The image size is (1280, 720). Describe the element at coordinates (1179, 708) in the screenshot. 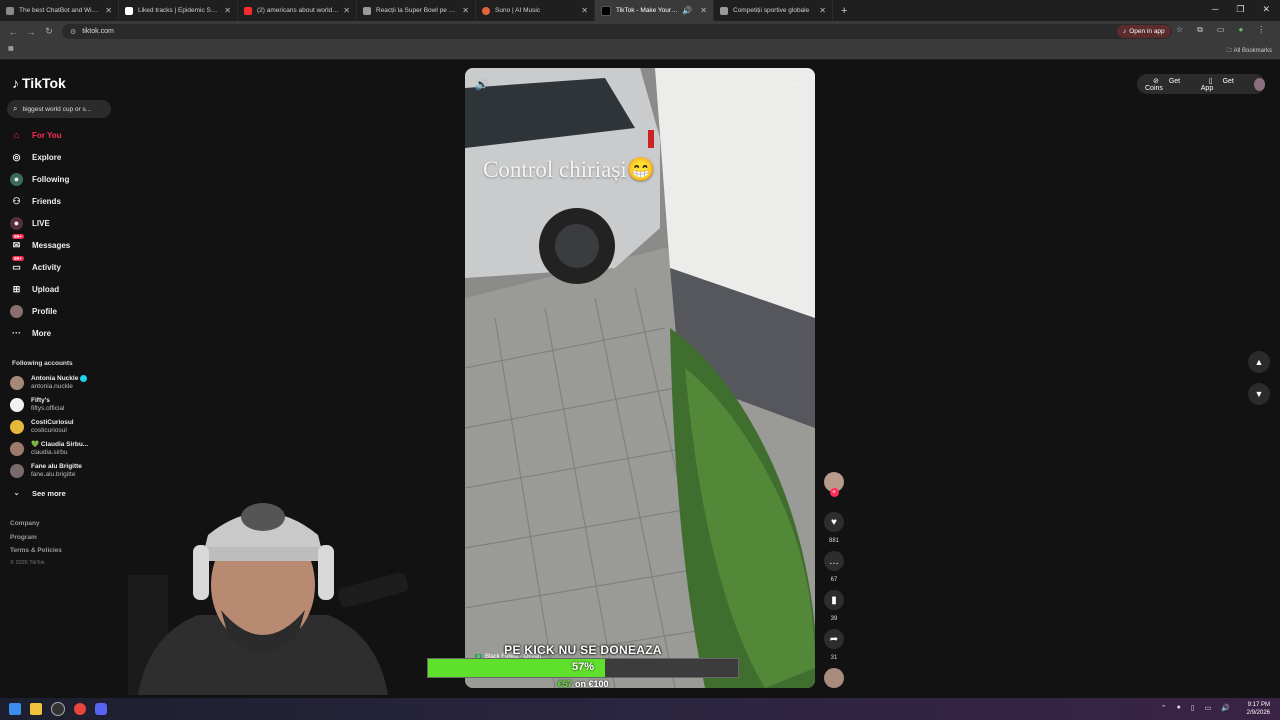

I see `steam-icon: ●` at that location.